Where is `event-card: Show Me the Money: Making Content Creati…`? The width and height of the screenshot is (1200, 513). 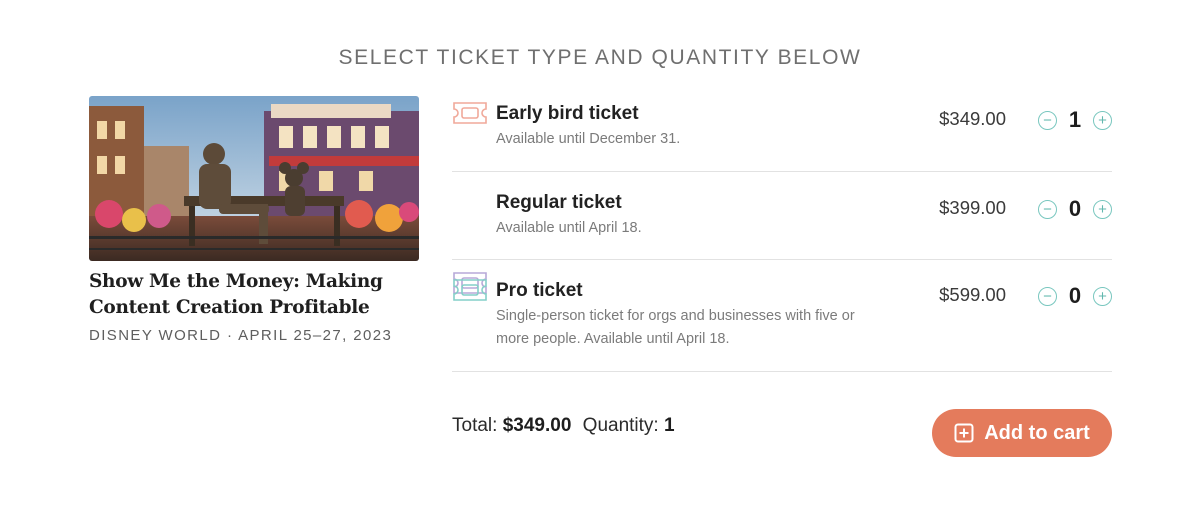 event-card: Show Me the Money: Making Content Creati… is located at coordinates (254, 220).